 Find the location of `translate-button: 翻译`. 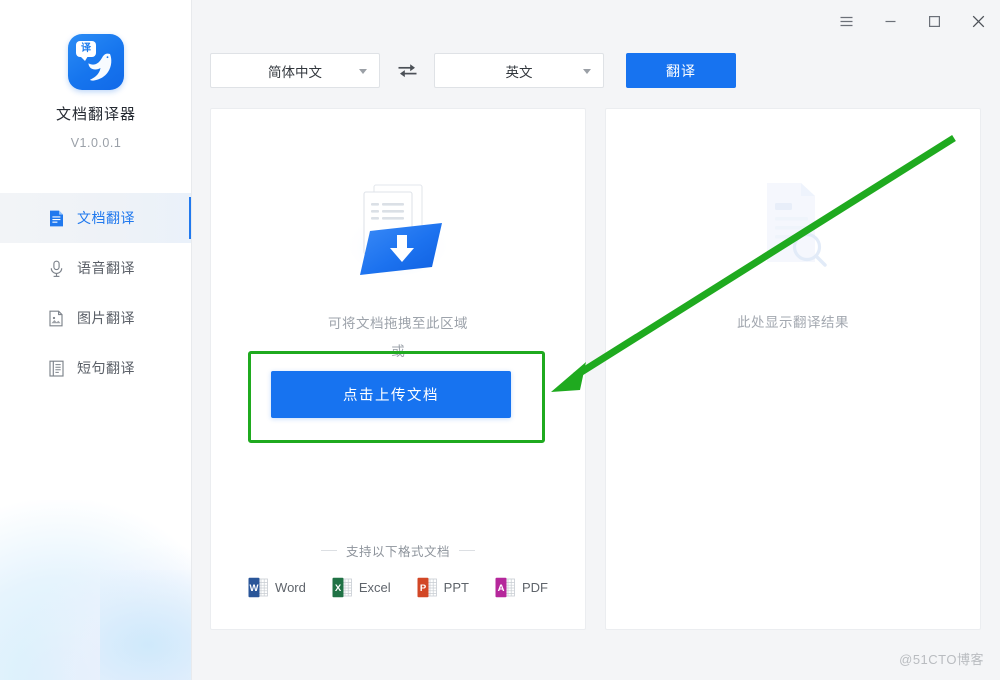

translate-button: 翻译 is located at coordinates (681, 70).